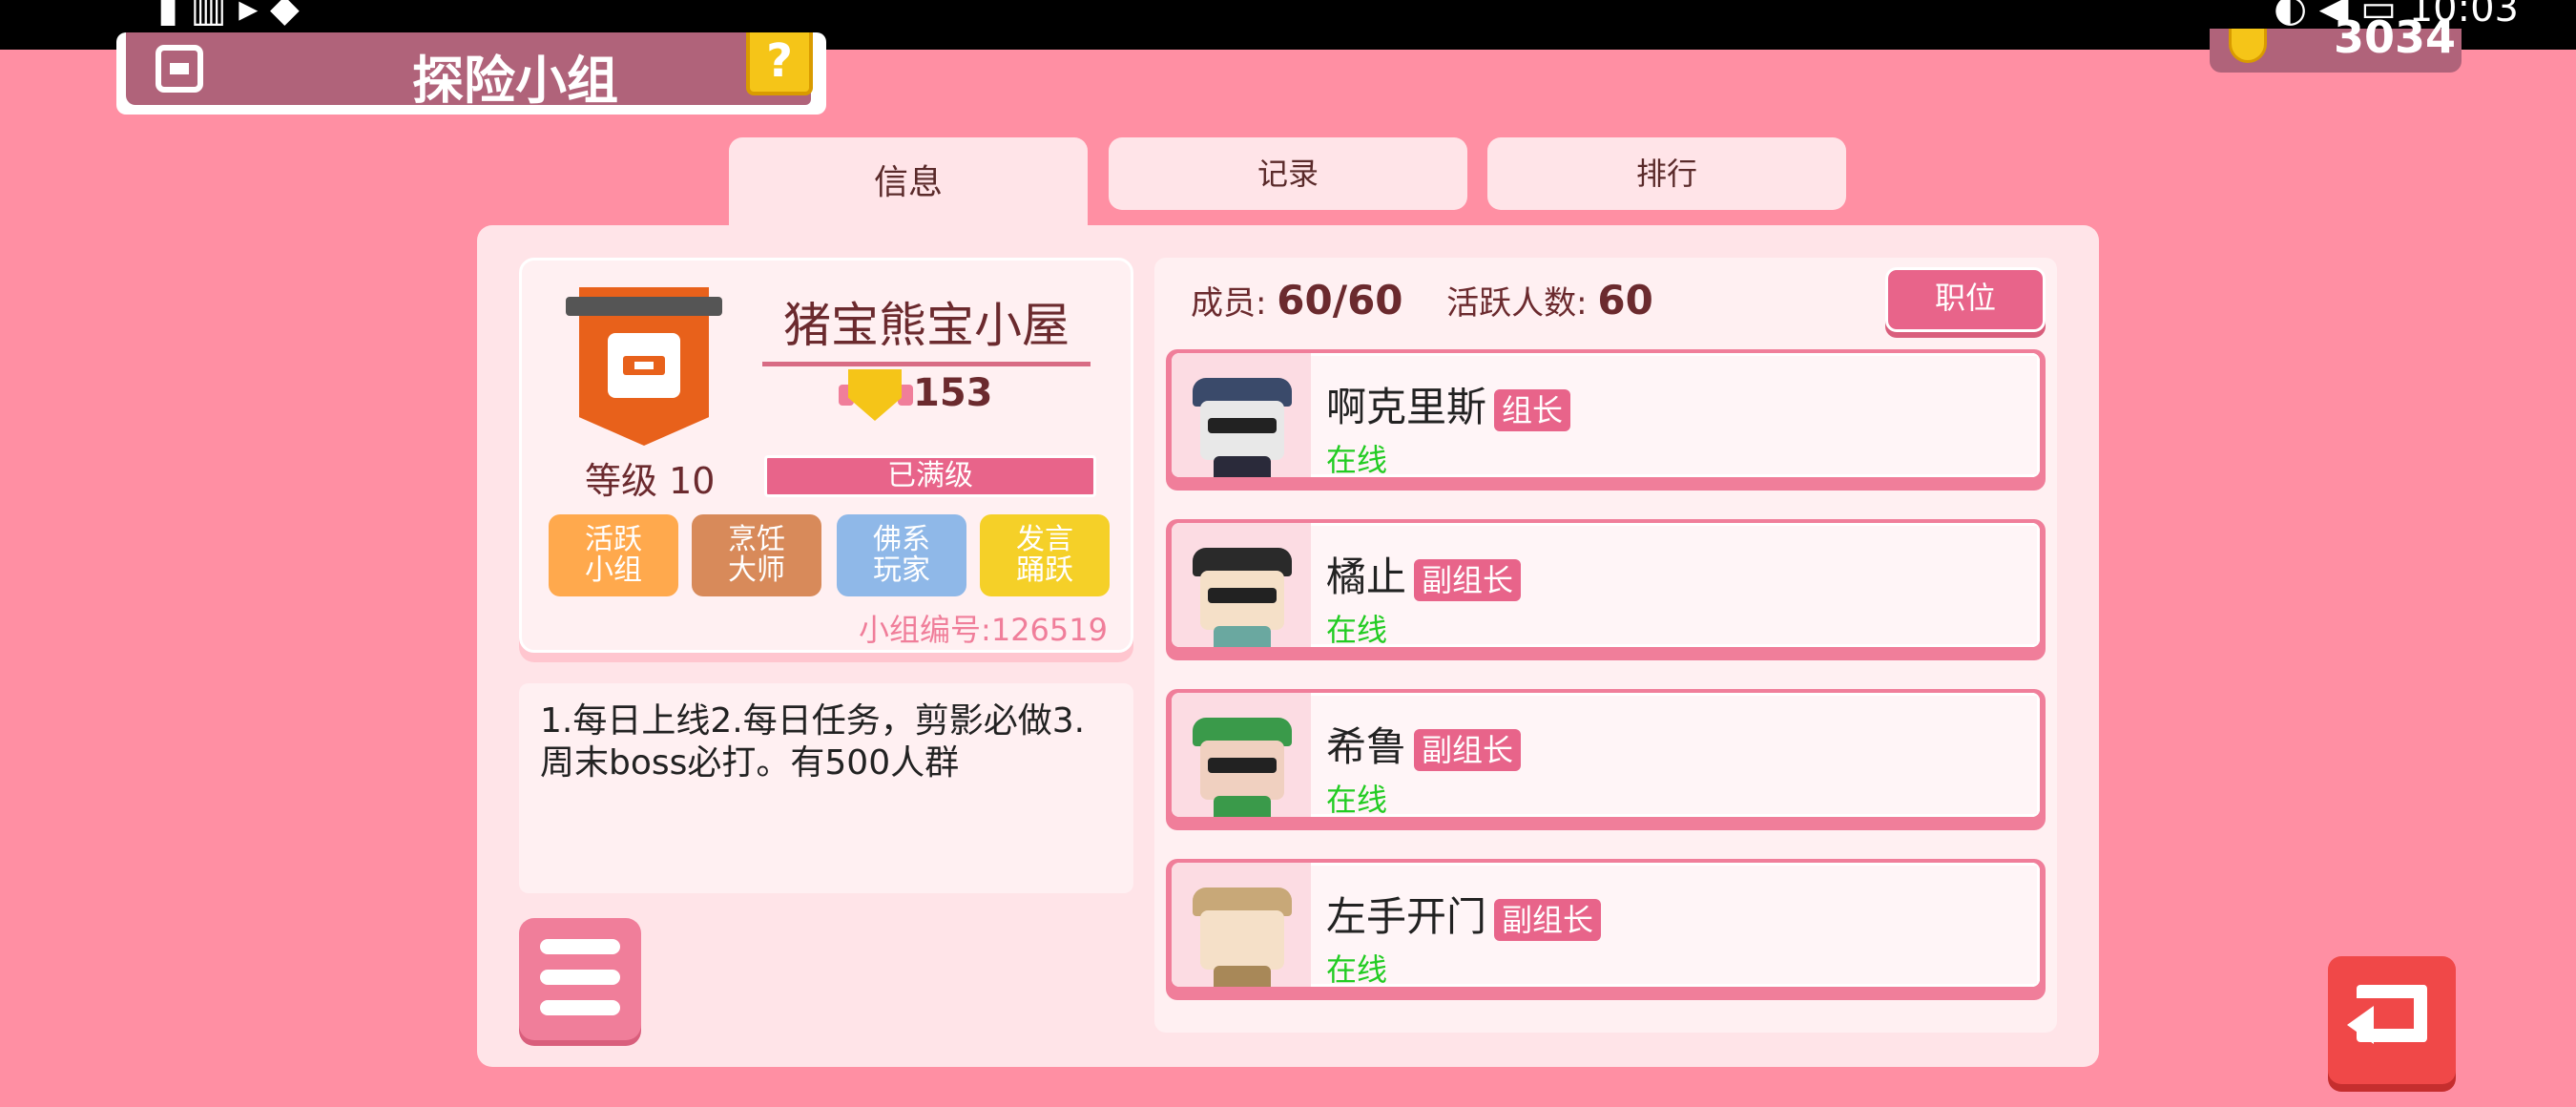  Describe the element at coordinates (650, 481) in the screenshot. I see `group-level: 等级 10` at that location.